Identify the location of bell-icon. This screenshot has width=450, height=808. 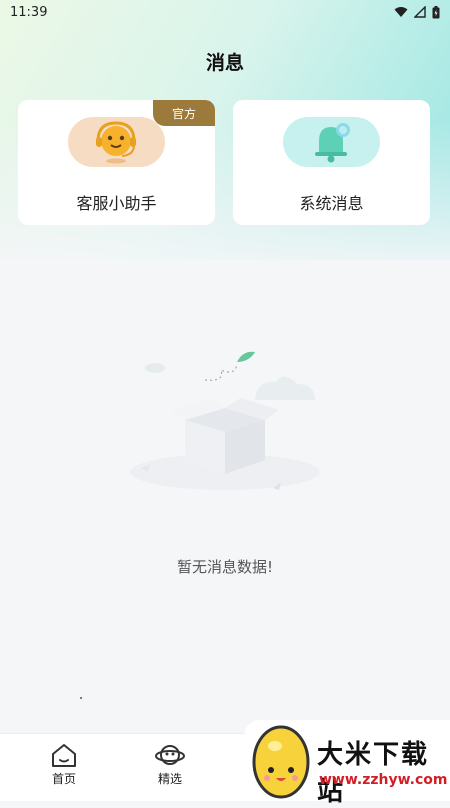
(331, 142).